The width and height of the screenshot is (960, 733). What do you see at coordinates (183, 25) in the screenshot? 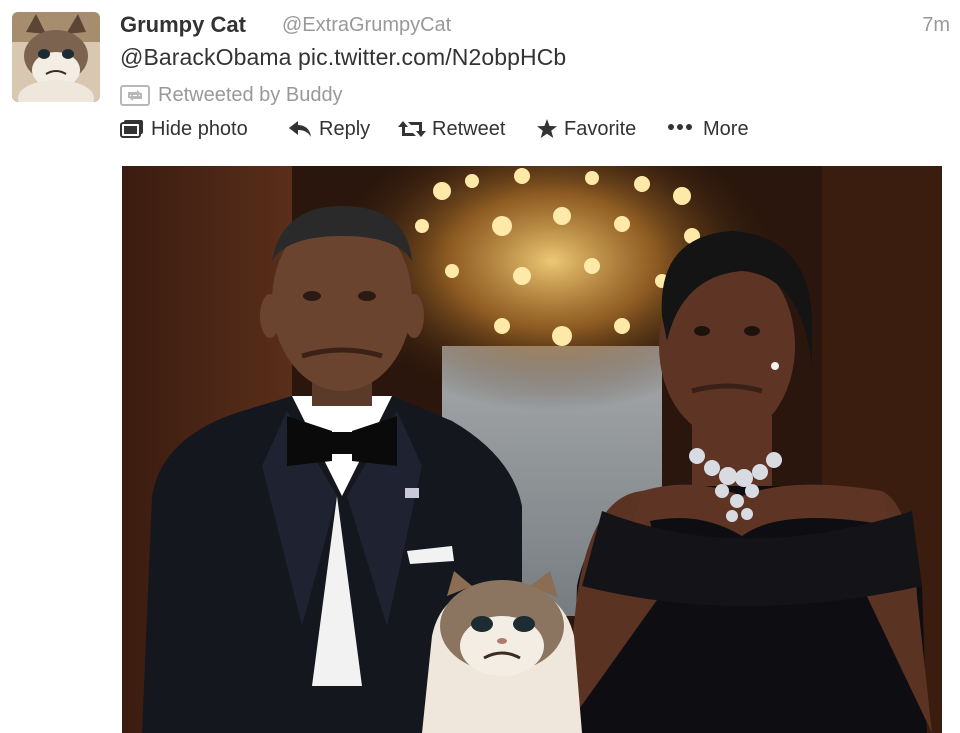
I see `author-fullname: Grumpy Cat` at bounding box center [183, 25].